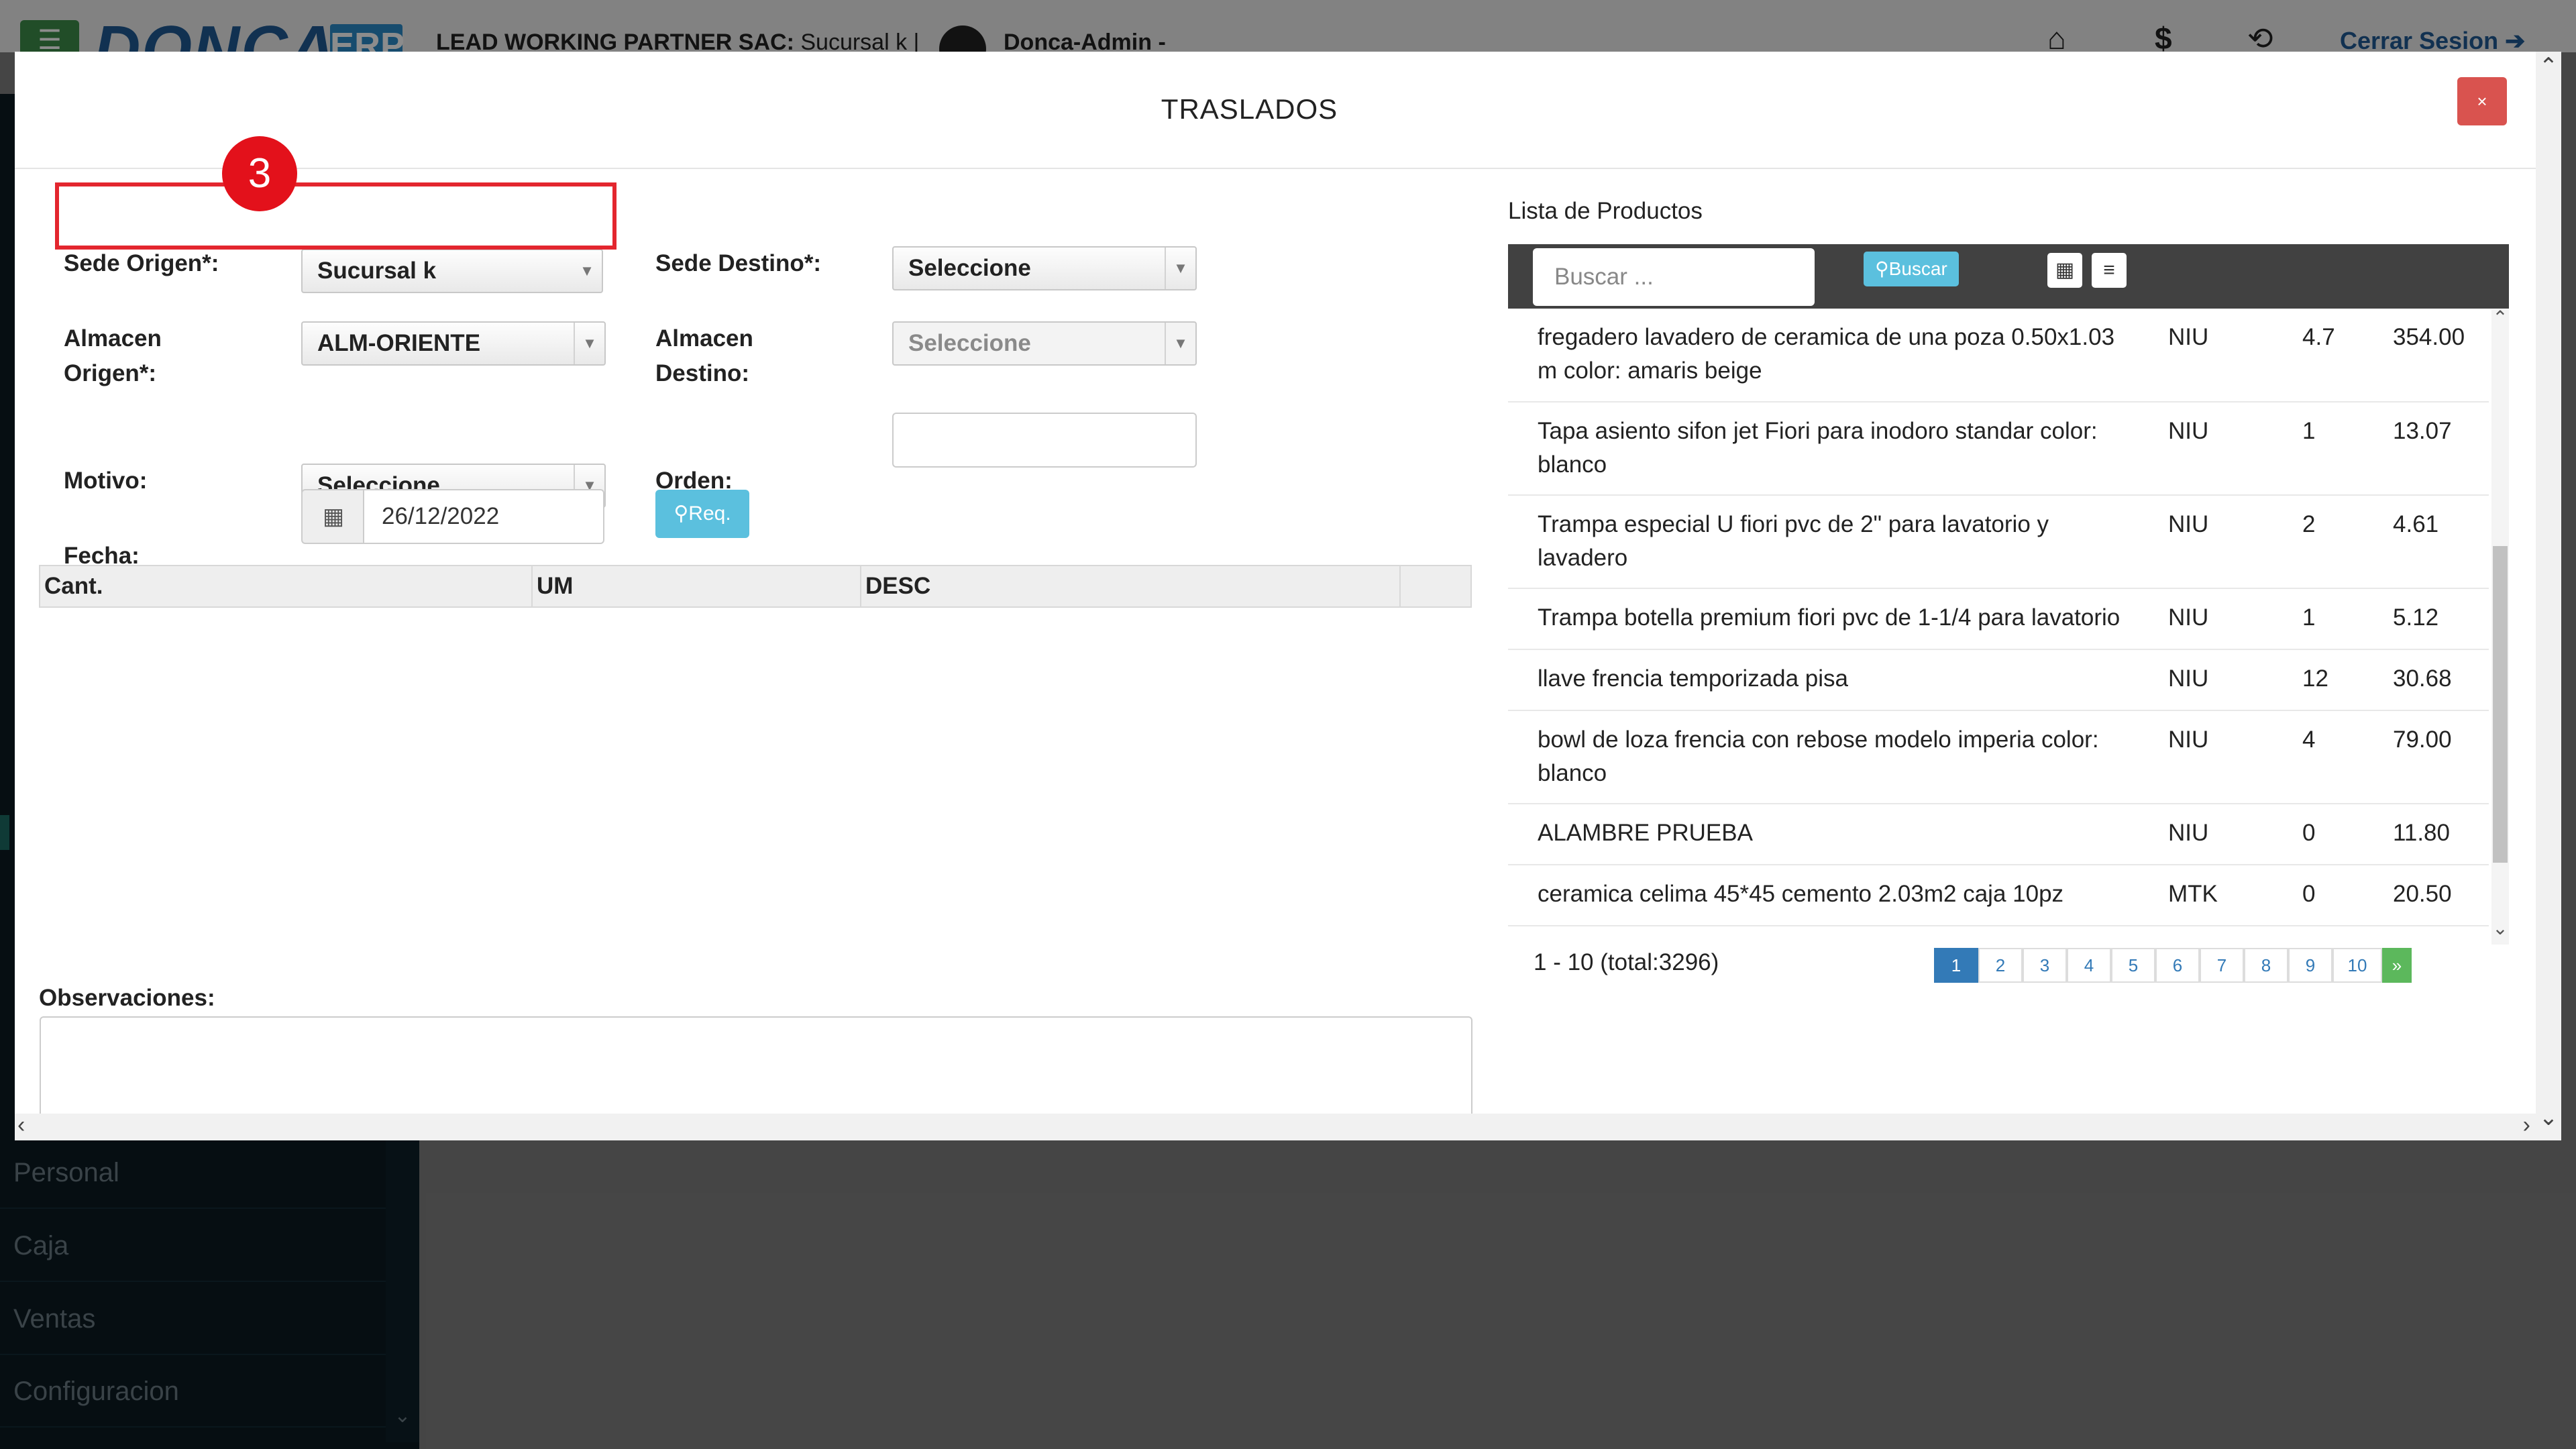  What do you see at coordinates (127, 998) in the screenshot?
I see `observaciones-label: Observaciones:` at bounding box center [127, 998].